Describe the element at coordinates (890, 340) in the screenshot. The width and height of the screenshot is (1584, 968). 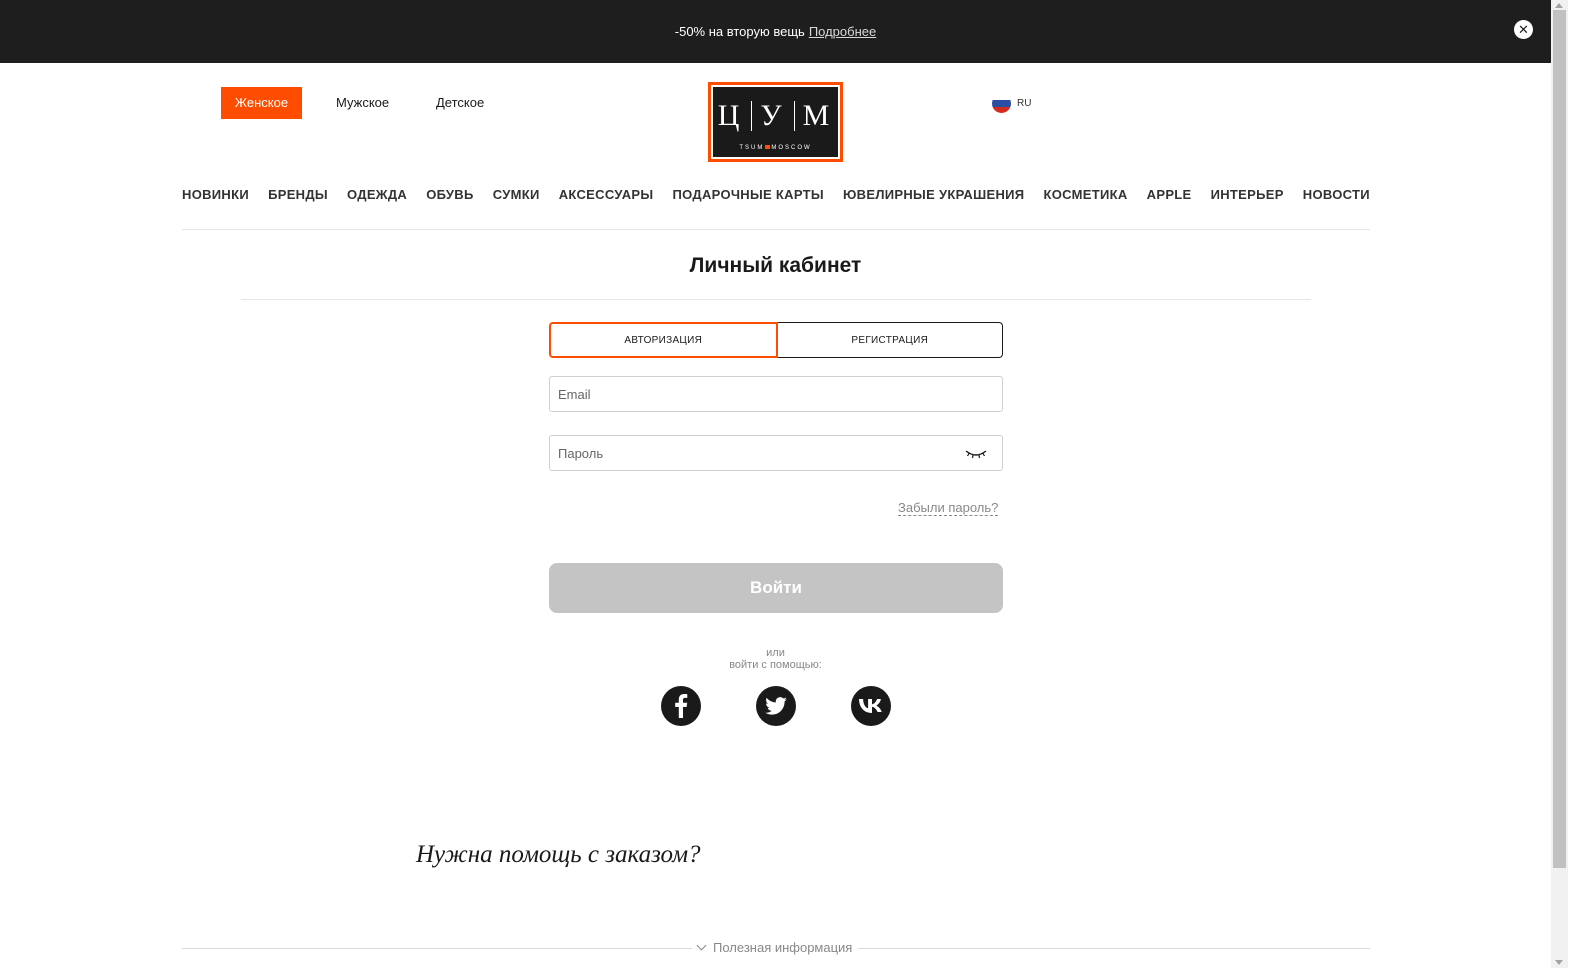
I see `tab-register: РЕГИСТРАЦИЯ` at that location.